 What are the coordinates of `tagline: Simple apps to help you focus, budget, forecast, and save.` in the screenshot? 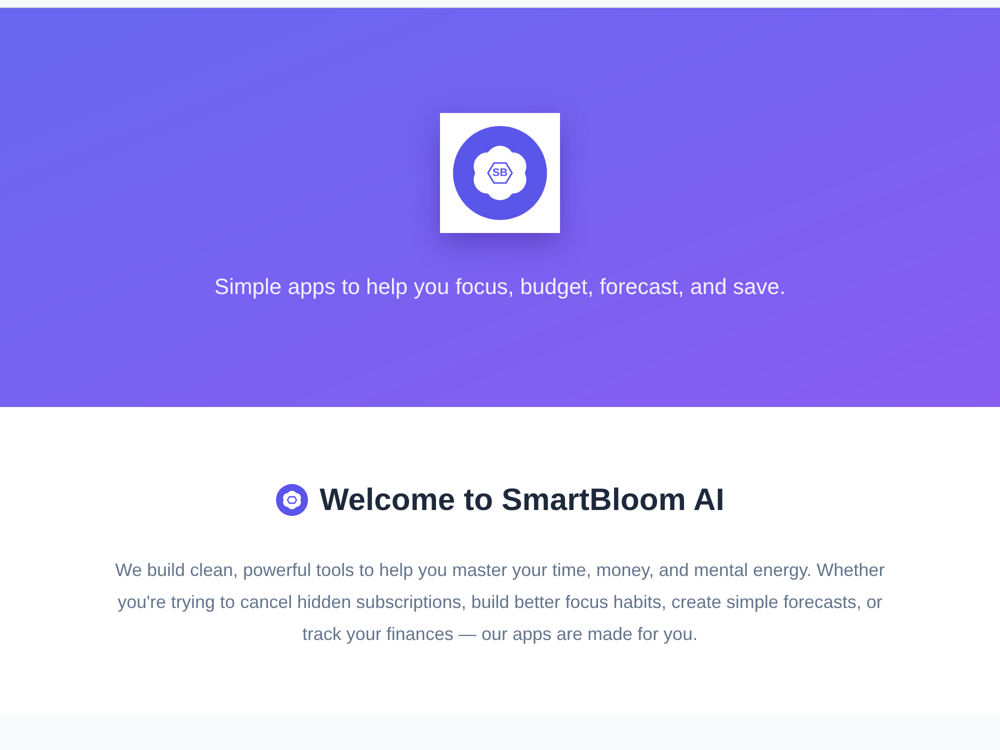 It's located at (500, 286).